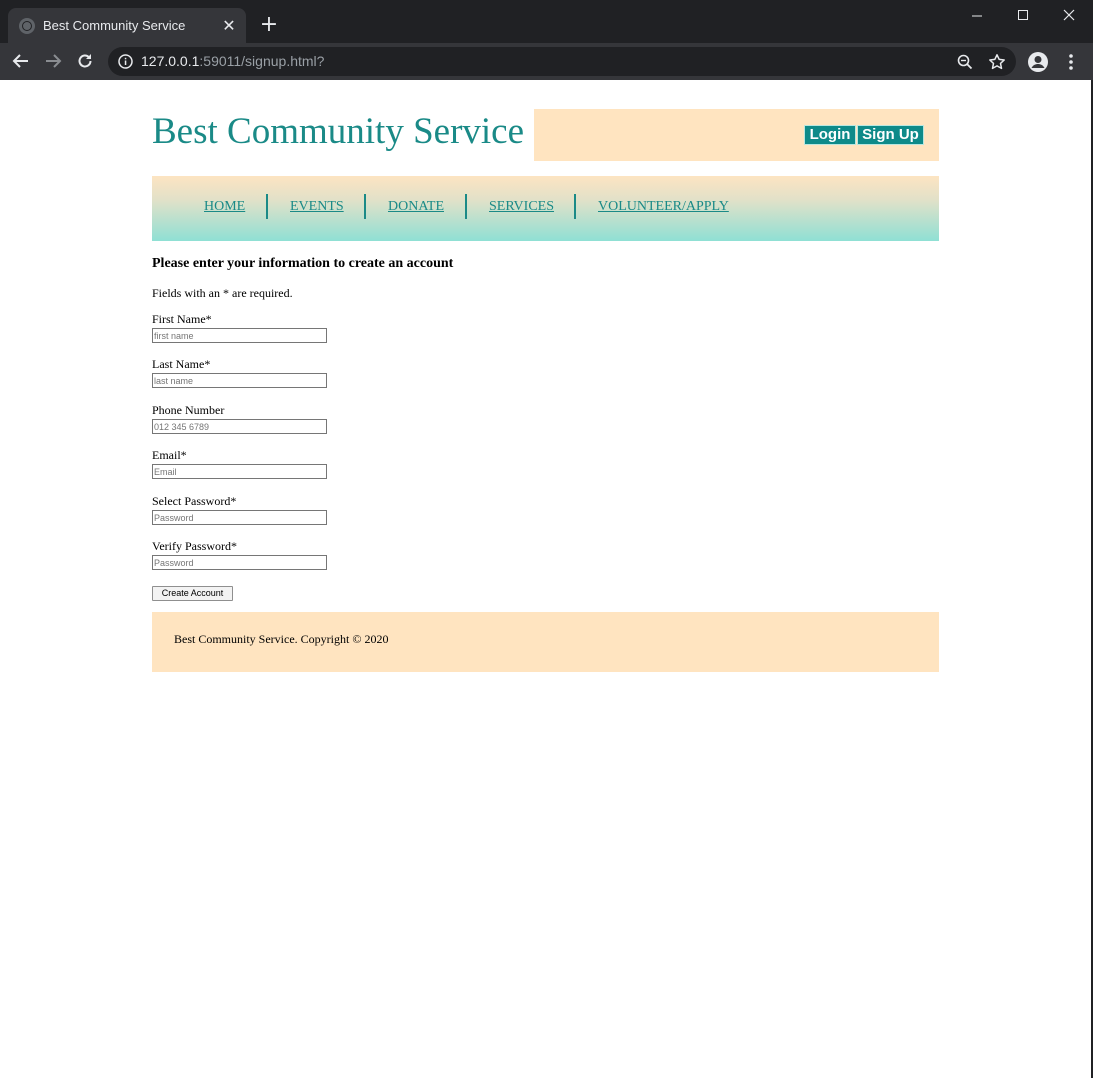  What do you see at coordinates (239, 380) in the screenshot?
I see `last-name-input` at bounding box center [239, 380].